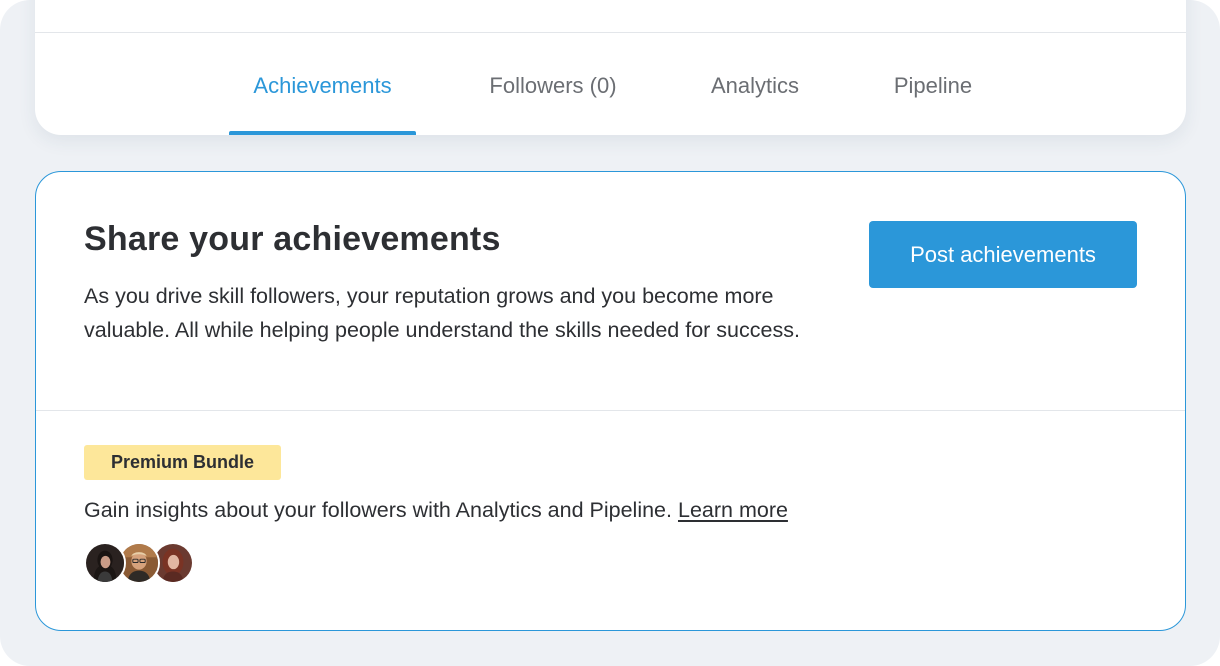 The image size is (1220, 666). I want to click on post-achievements-button: Post achievements, so click(1003, 254).